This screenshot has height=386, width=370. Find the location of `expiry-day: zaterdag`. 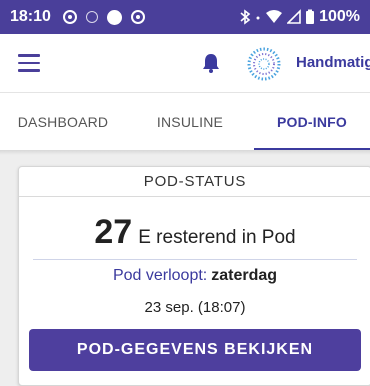

expiry-day: zaterdag is located at coordinates (244, 275).